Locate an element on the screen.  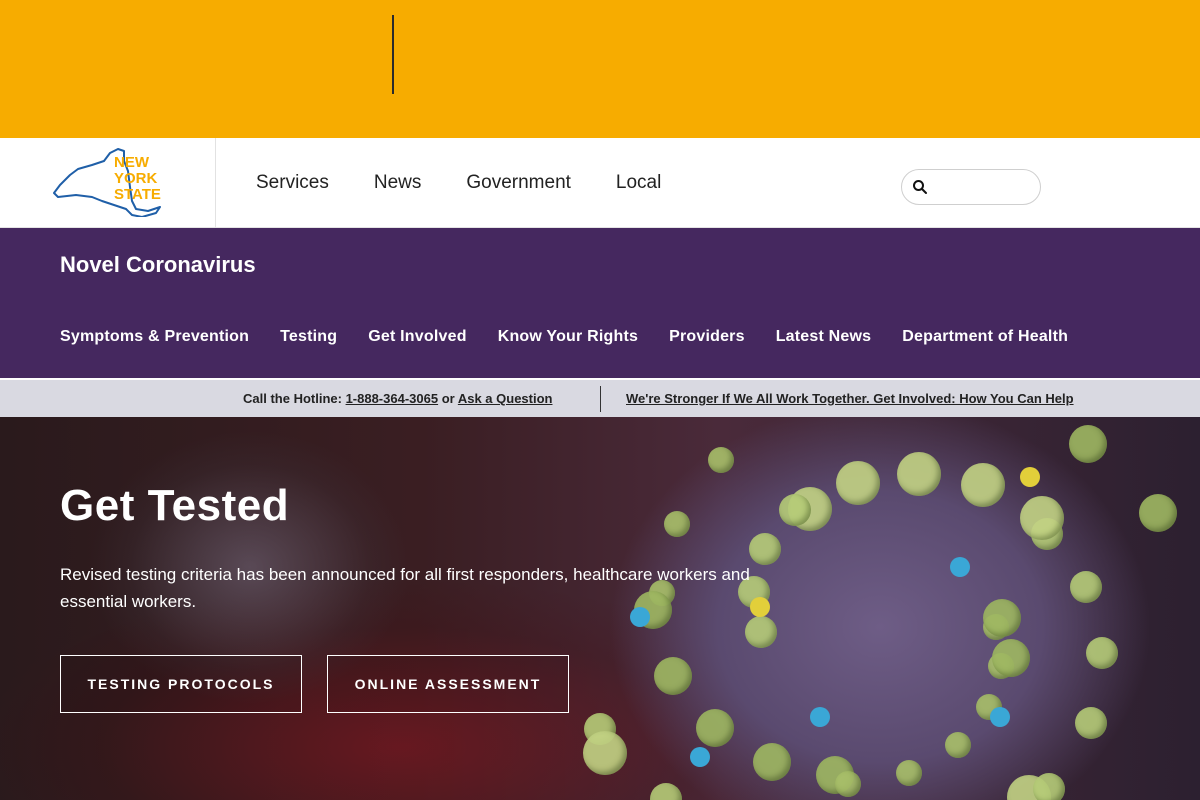
nav-item-government: Government is located at coordinates (518, 183).